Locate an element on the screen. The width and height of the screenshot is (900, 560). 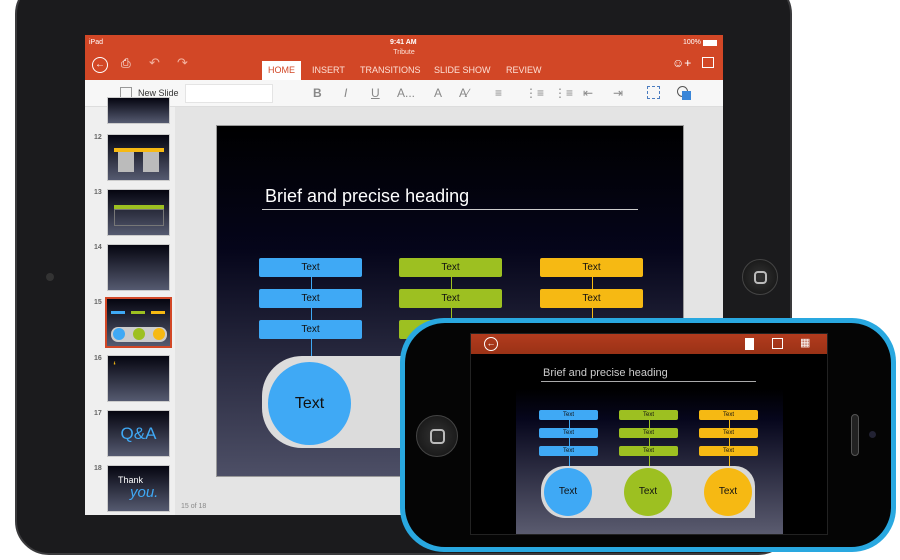
slide-number: 13 is located at coordinates (98, 192).